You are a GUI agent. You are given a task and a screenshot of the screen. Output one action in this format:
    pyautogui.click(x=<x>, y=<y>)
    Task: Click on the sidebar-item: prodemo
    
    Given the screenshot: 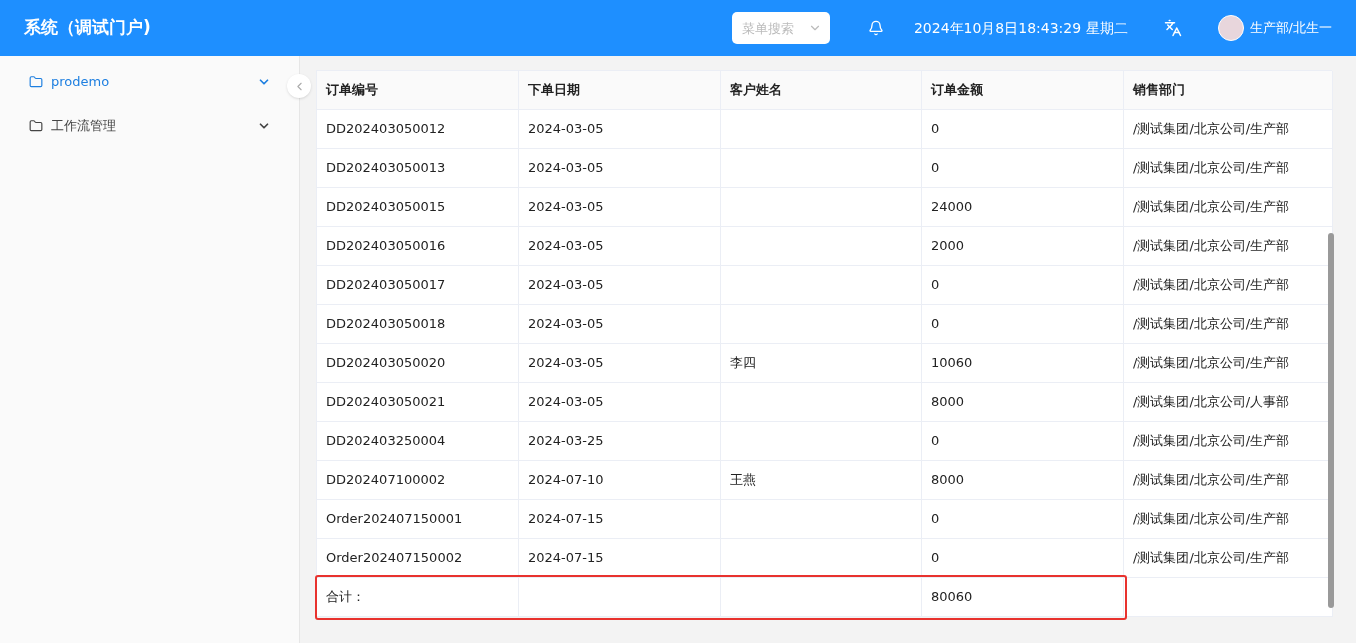 What is the action you would take?
    pyautogui.click(x=141, y=82)
    